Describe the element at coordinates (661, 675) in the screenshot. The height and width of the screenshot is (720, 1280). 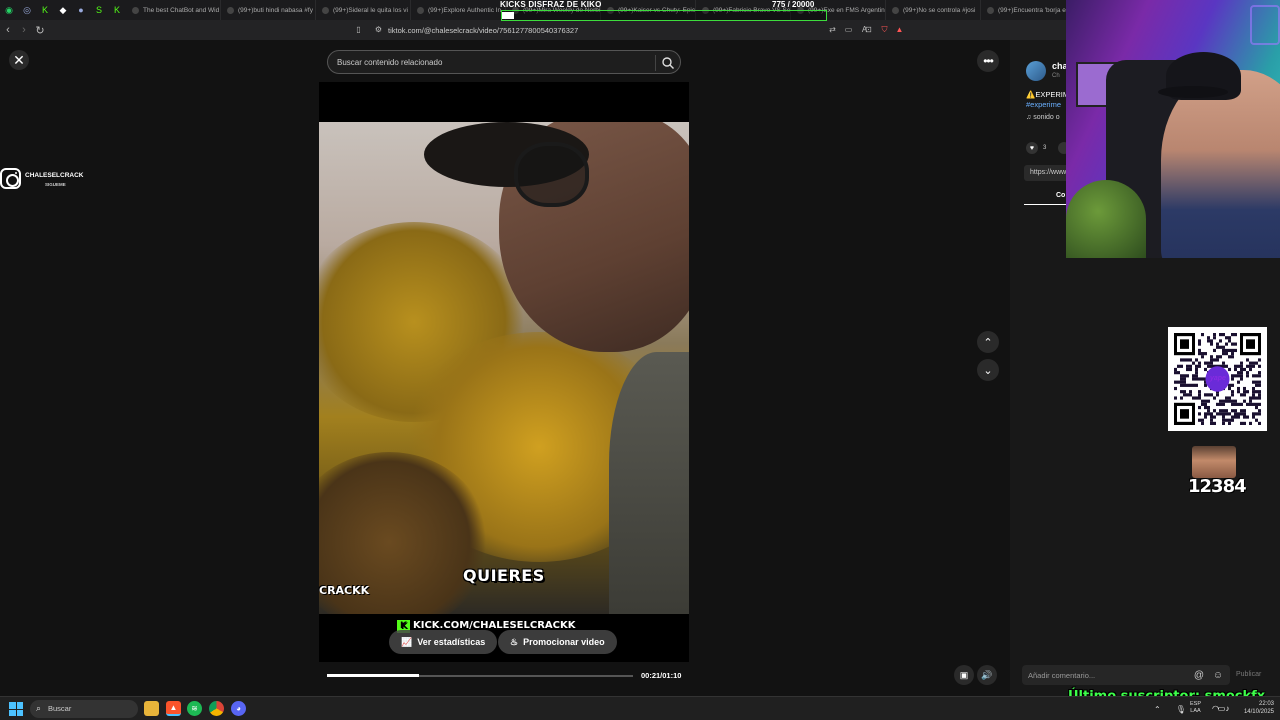
I see `video-time: 00:21/01:10` at that location.